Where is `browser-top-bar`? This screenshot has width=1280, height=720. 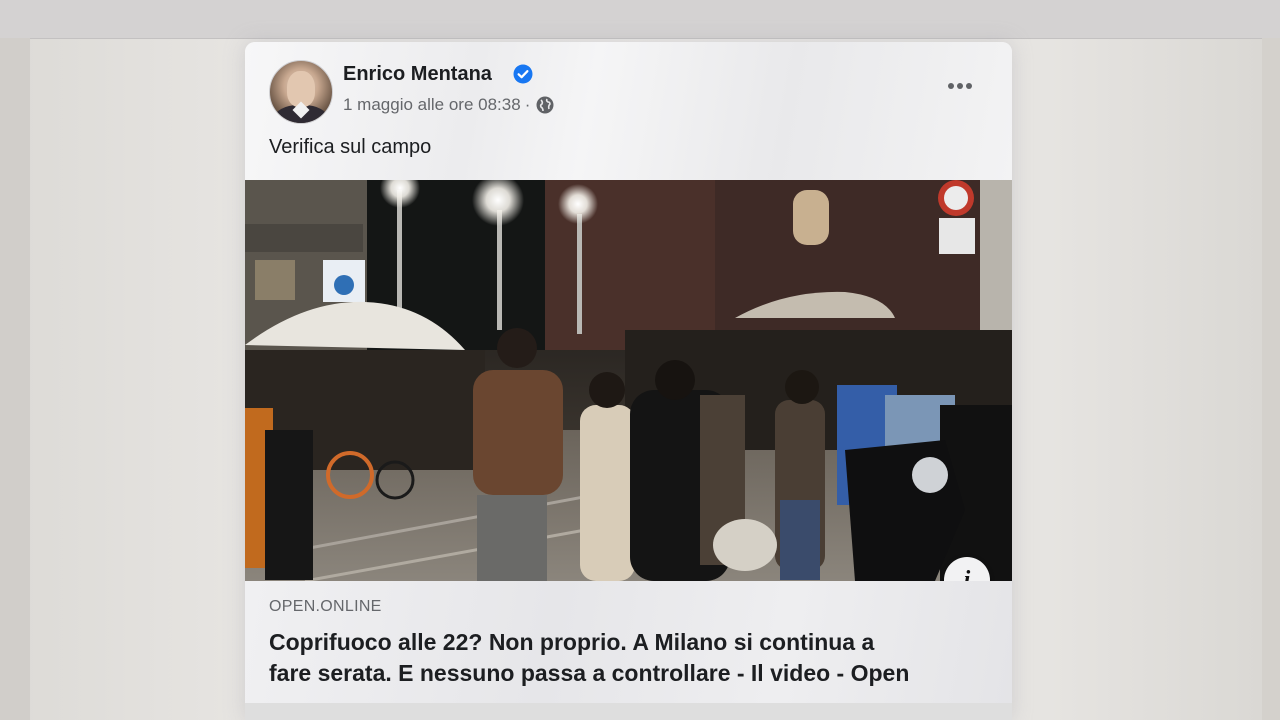
browser-top-bar is located at coordinates (640, 19).